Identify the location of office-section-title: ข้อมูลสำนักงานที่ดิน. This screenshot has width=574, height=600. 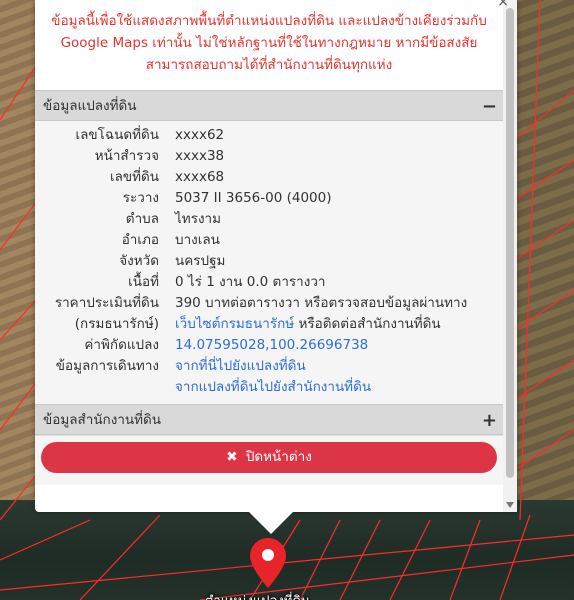
(102, 420).